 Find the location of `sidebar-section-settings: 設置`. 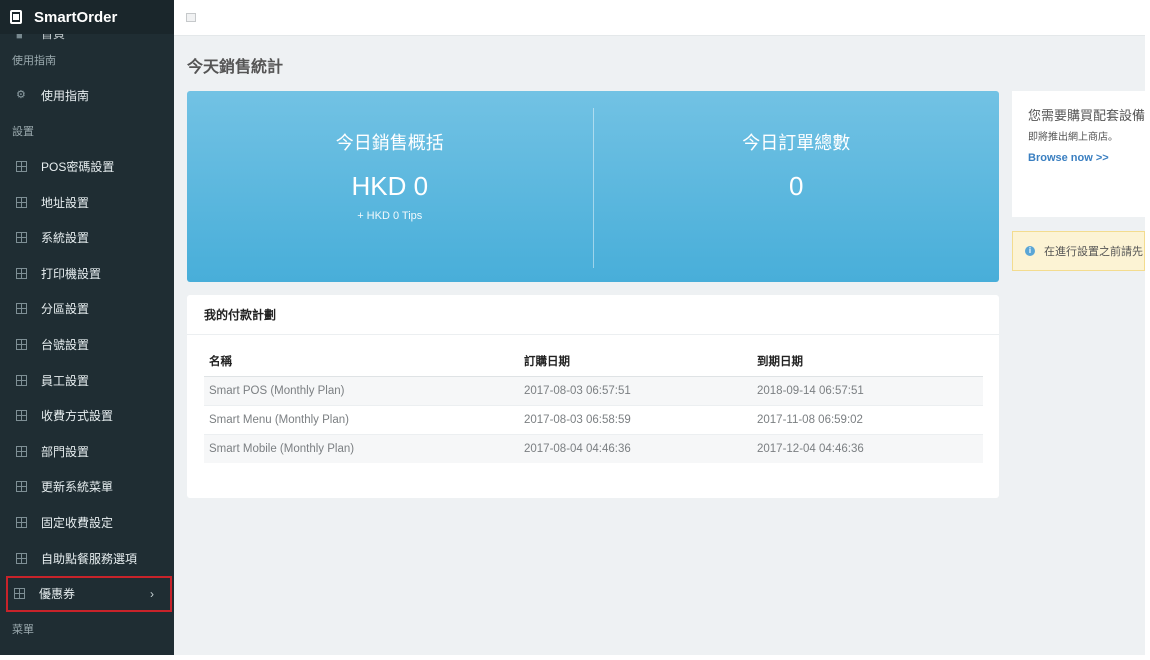

sidebar-section-settings: 設置 is located at coordinates (23, 131).